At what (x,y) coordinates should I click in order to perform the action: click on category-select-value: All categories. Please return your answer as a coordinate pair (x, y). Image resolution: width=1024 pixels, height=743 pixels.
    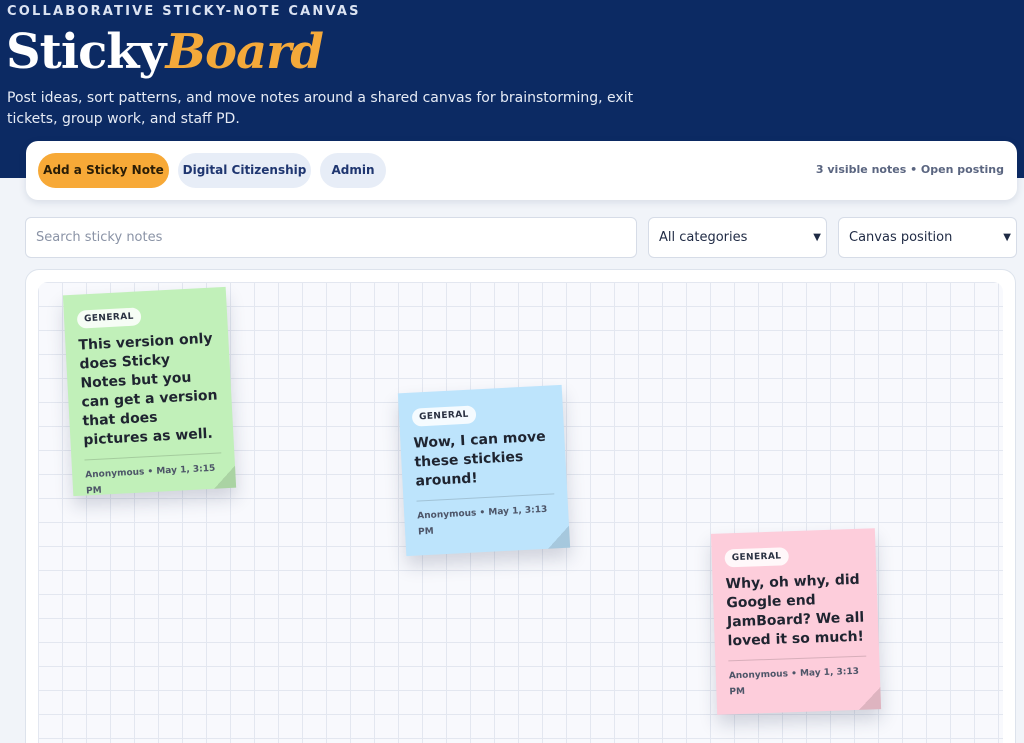
    Looking at the image, I should click on (703, 237).